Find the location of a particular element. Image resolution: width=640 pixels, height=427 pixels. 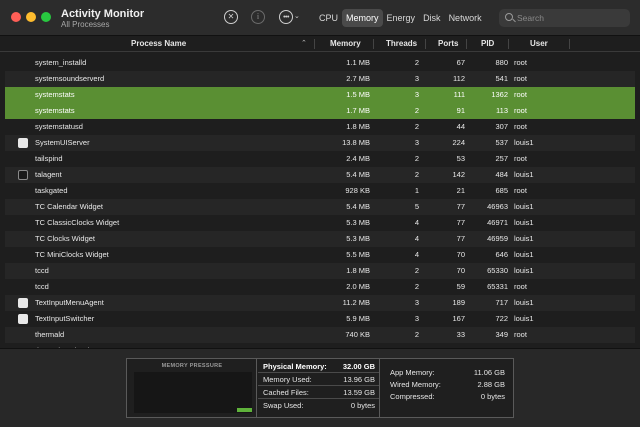

tab-cpu: CPU is located at coordinates (328, 18).